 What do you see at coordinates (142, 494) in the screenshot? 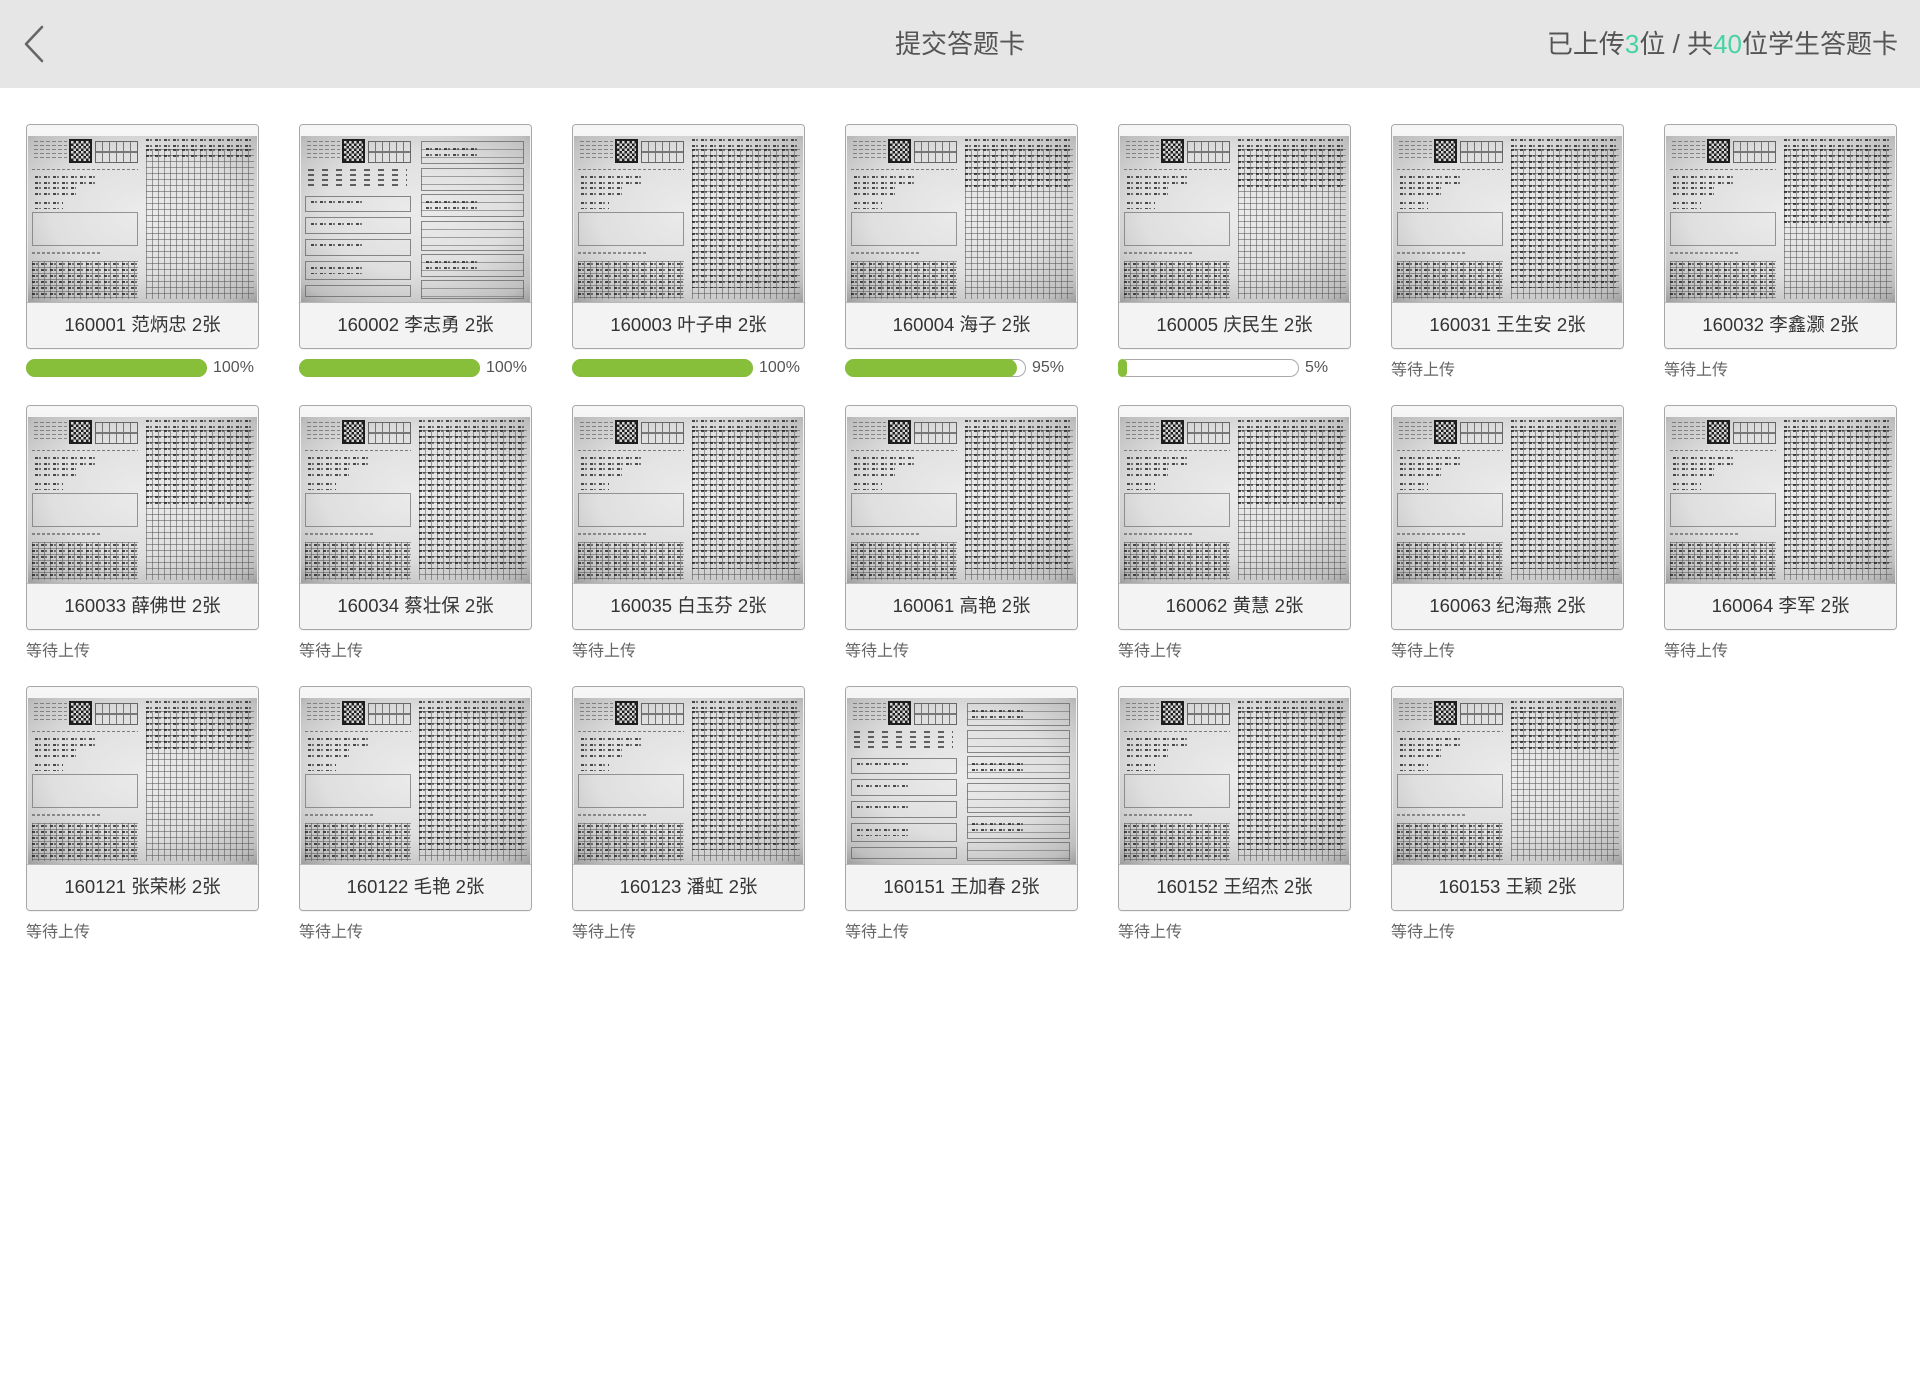
I see `answer-sheet-thumbnail` at bounding box center [142, 494].